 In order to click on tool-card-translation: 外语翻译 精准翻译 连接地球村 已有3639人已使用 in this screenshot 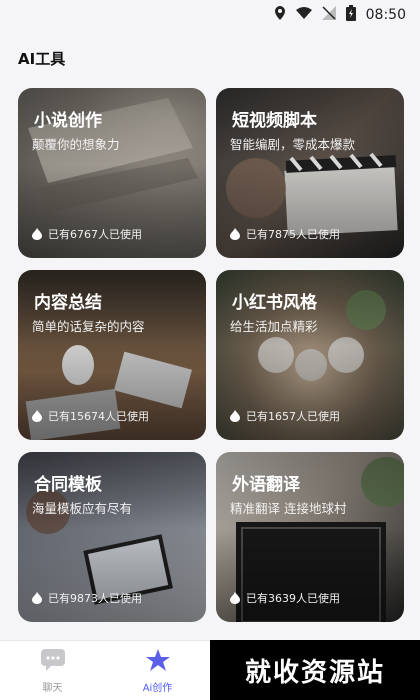, I will do `click(310, 537)`.